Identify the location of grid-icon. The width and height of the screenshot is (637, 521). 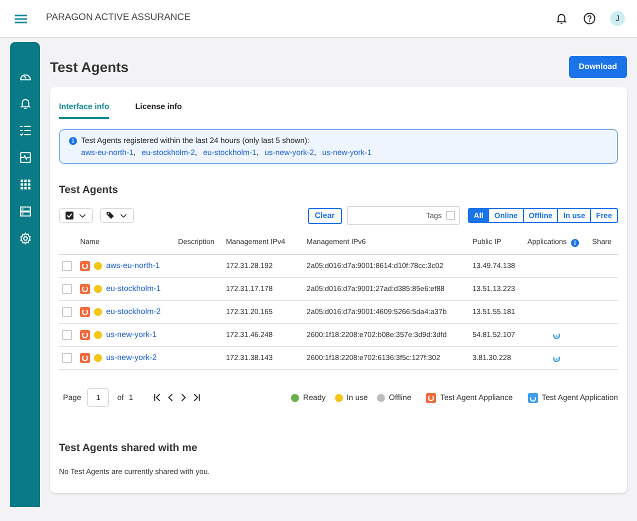
(25, 184).